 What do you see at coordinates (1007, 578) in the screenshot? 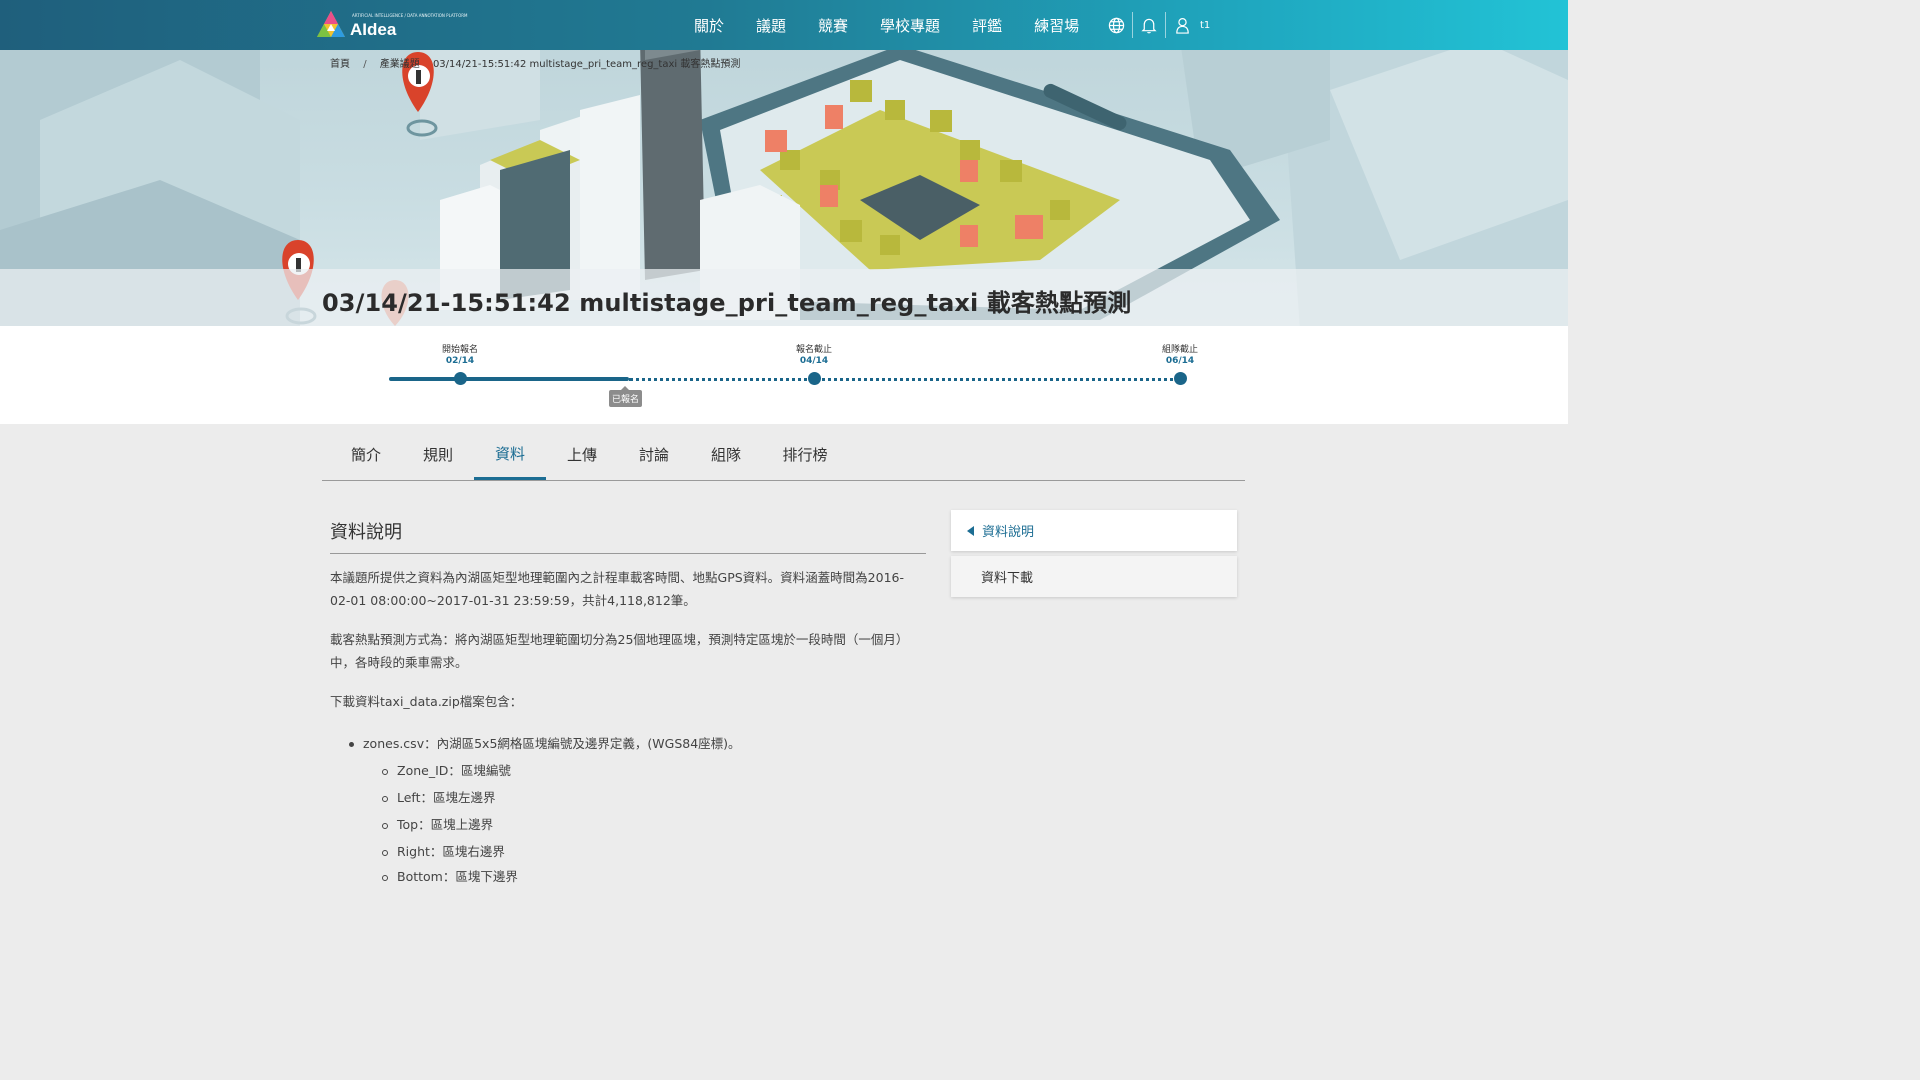
I see `side-nav-label: 資料下載` at bounding box center [1007, 578].